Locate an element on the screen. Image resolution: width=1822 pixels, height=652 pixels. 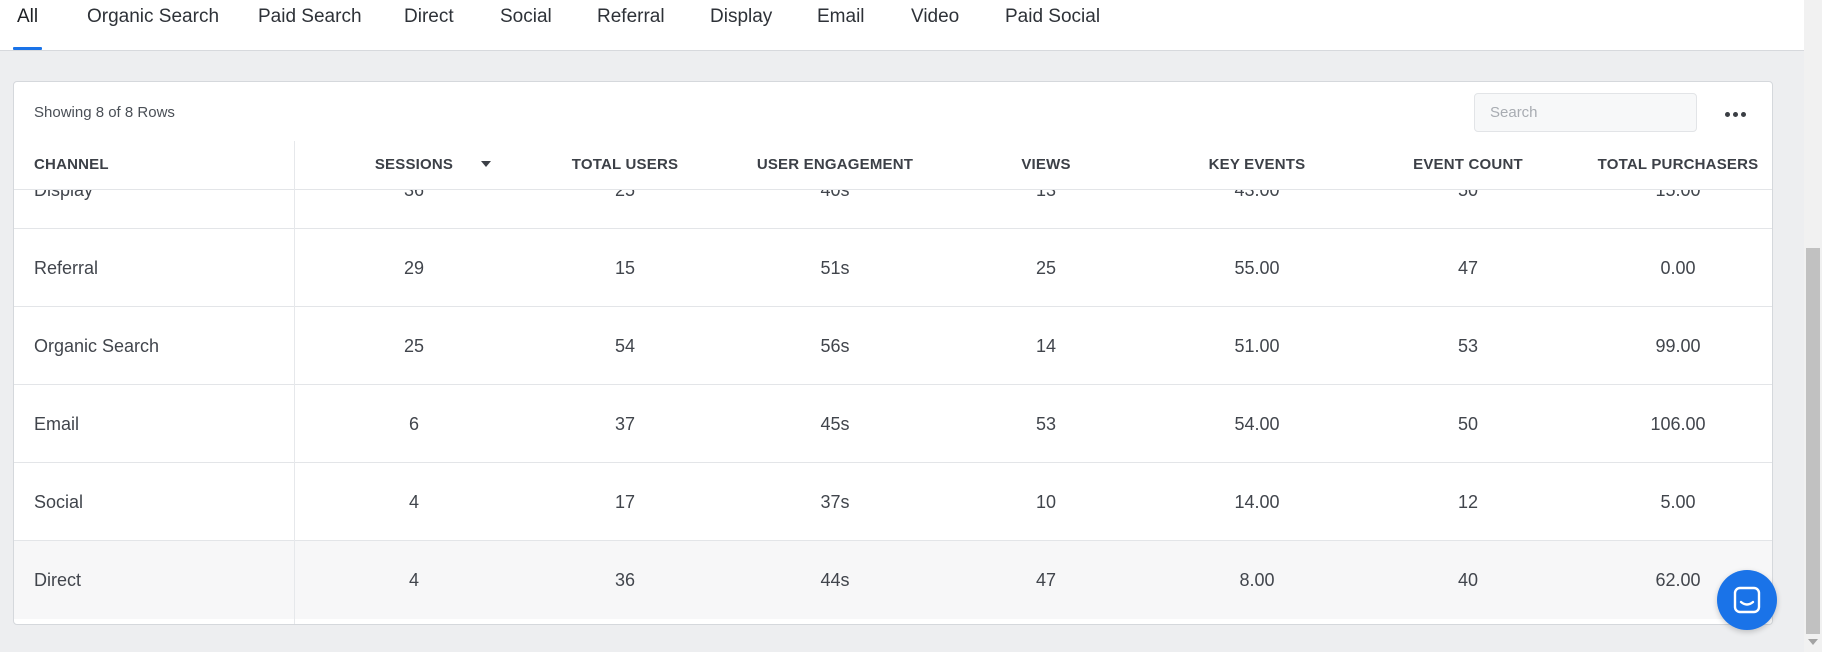
table-row: Organic Search 25 54 56s 14 51.00 53 99.00 is located at coordinates (893, 346).